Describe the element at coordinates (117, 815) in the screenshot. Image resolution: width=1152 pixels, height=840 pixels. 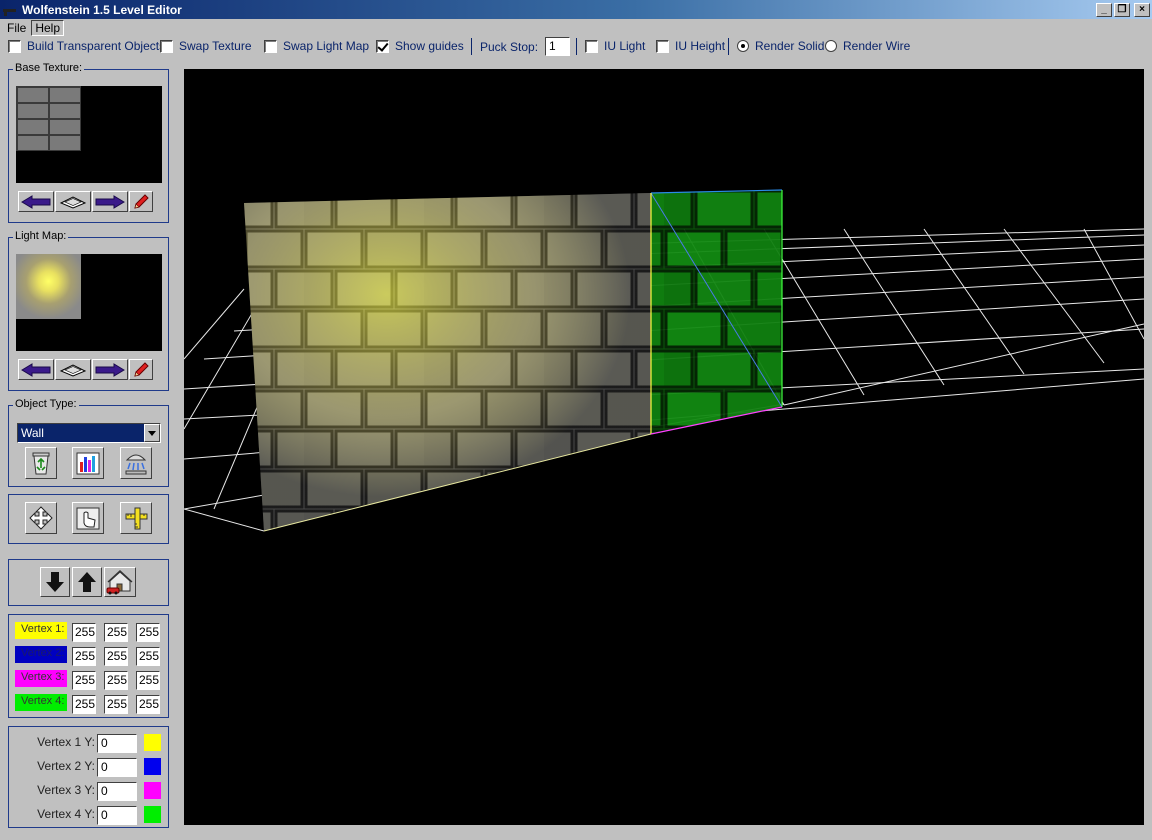
I see `vertex-4-y-input: 0` at that location.